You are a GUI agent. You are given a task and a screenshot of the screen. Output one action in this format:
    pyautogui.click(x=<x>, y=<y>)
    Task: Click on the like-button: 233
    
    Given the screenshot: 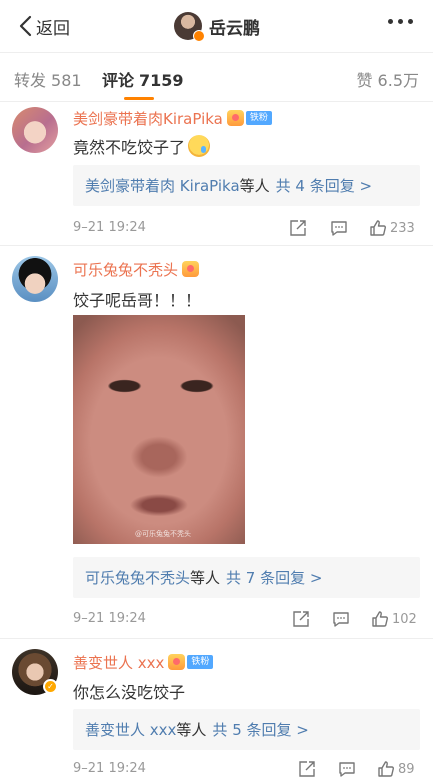 What is the action you would take?
    pyautogui.click(x=392, y=228)
    